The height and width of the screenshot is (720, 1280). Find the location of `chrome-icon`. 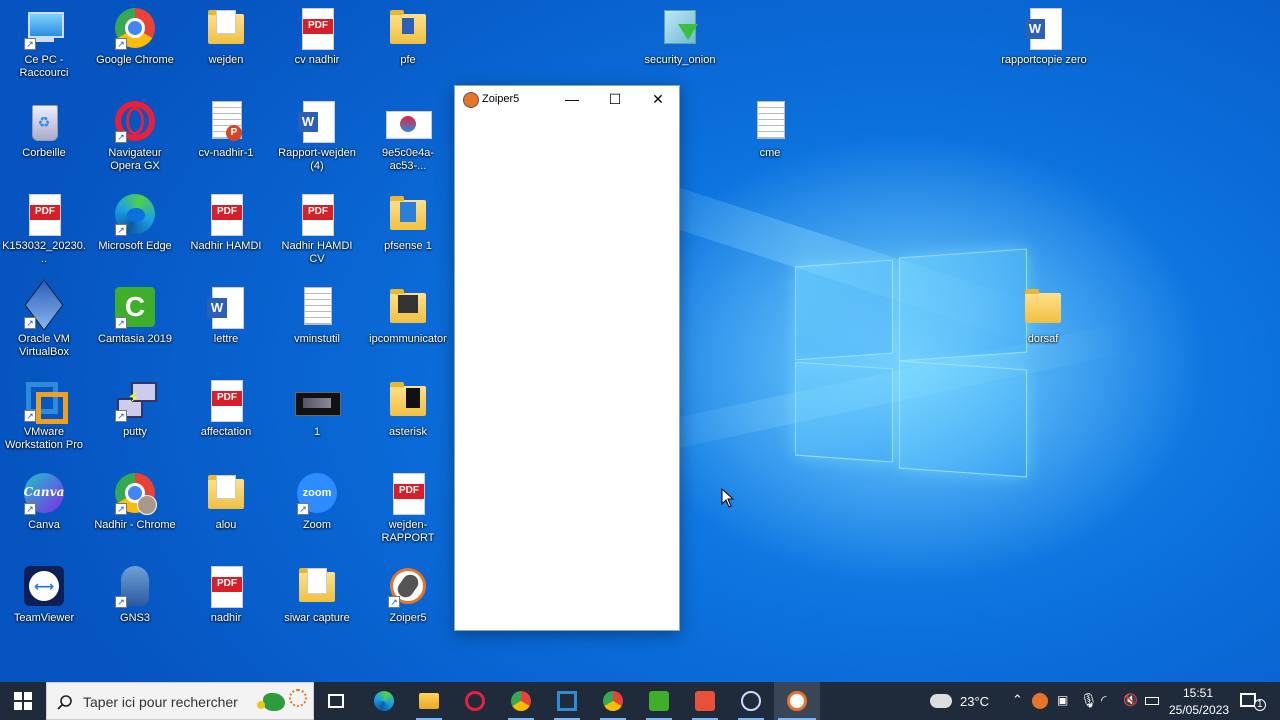

chrome-icon is located at coordinates (521, 701).